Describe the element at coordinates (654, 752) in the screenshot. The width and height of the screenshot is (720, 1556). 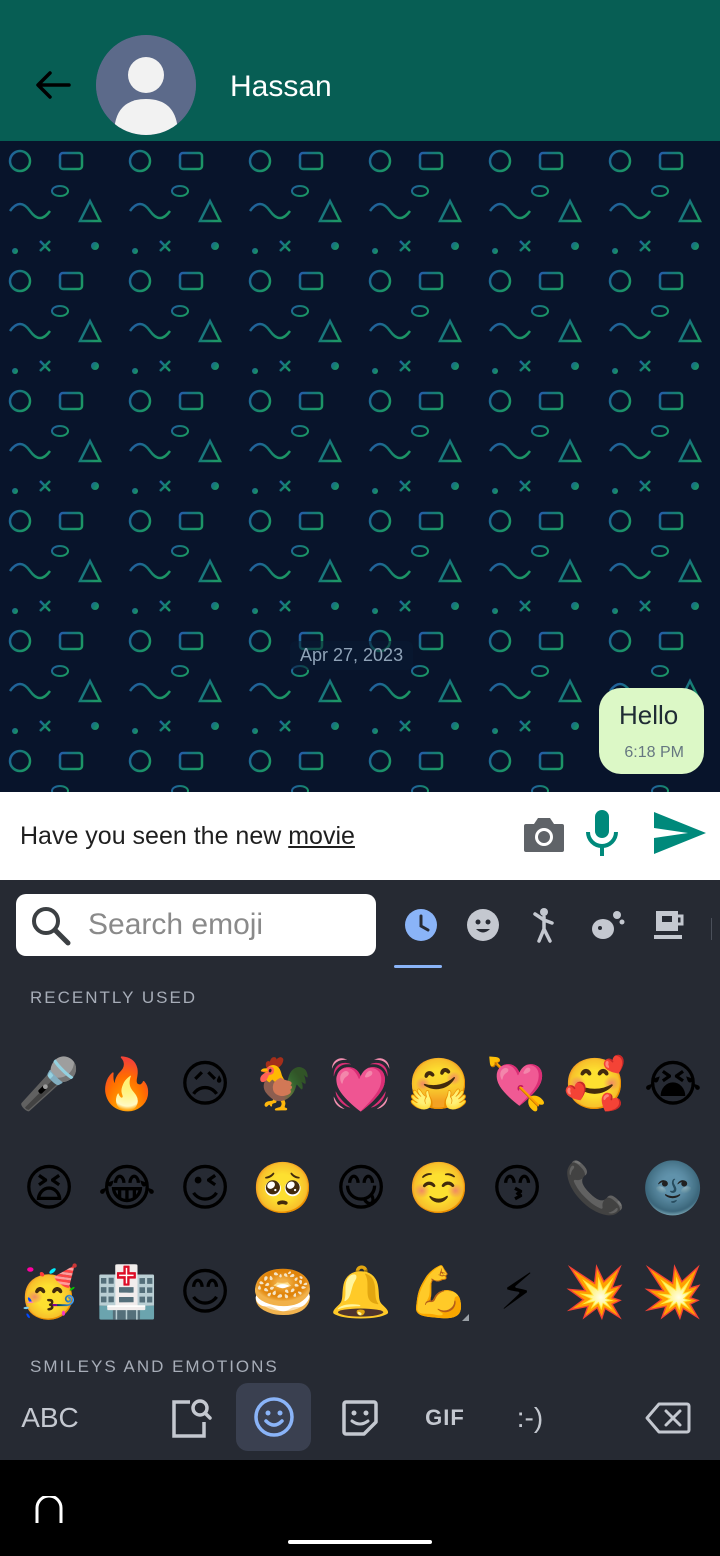
I see `message-time: 6:18 PM` at that location.